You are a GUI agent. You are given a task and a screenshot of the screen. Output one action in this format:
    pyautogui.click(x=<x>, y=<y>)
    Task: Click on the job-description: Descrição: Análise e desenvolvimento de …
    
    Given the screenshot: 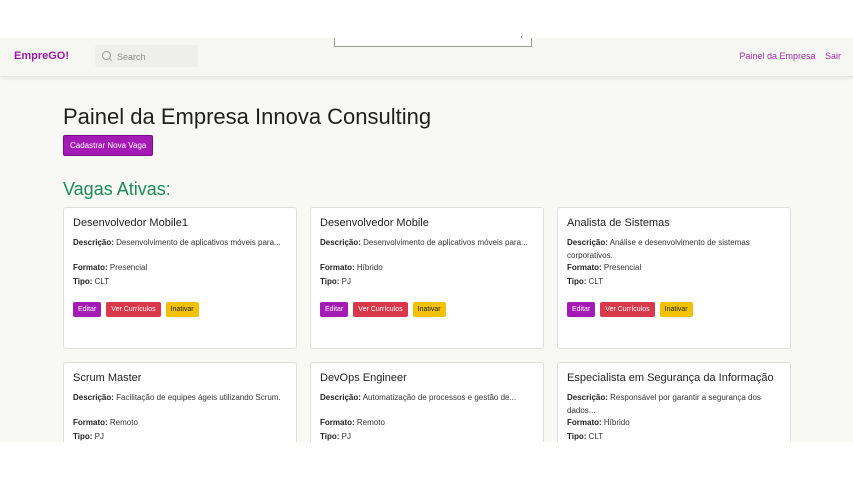 What is the action you would take?
    pyautogui.click(x=674, y=249)
    